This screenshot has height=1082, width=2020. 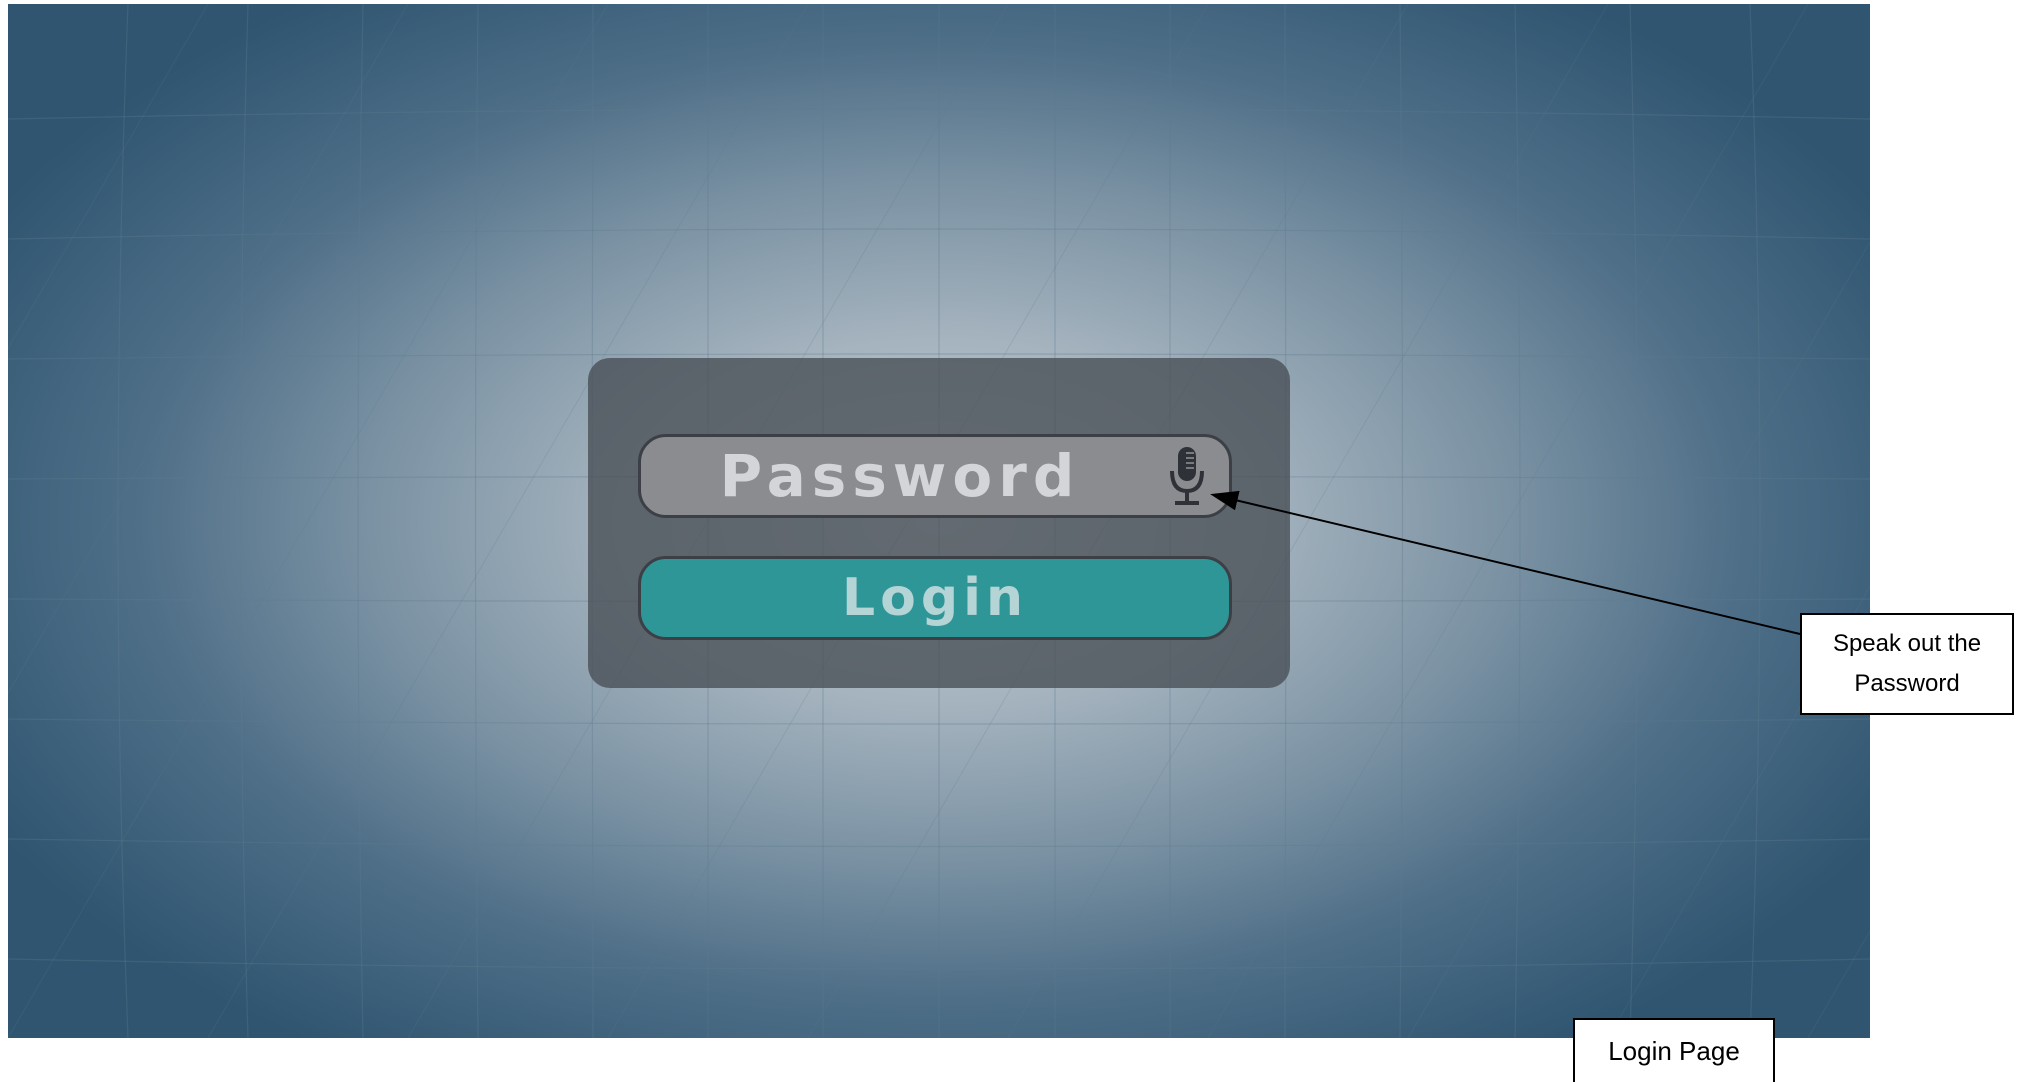 What do you see at coordinates (900, 476) in the screenshot?
I see `password-placeholder: Password` at bounding box center [900, 476].